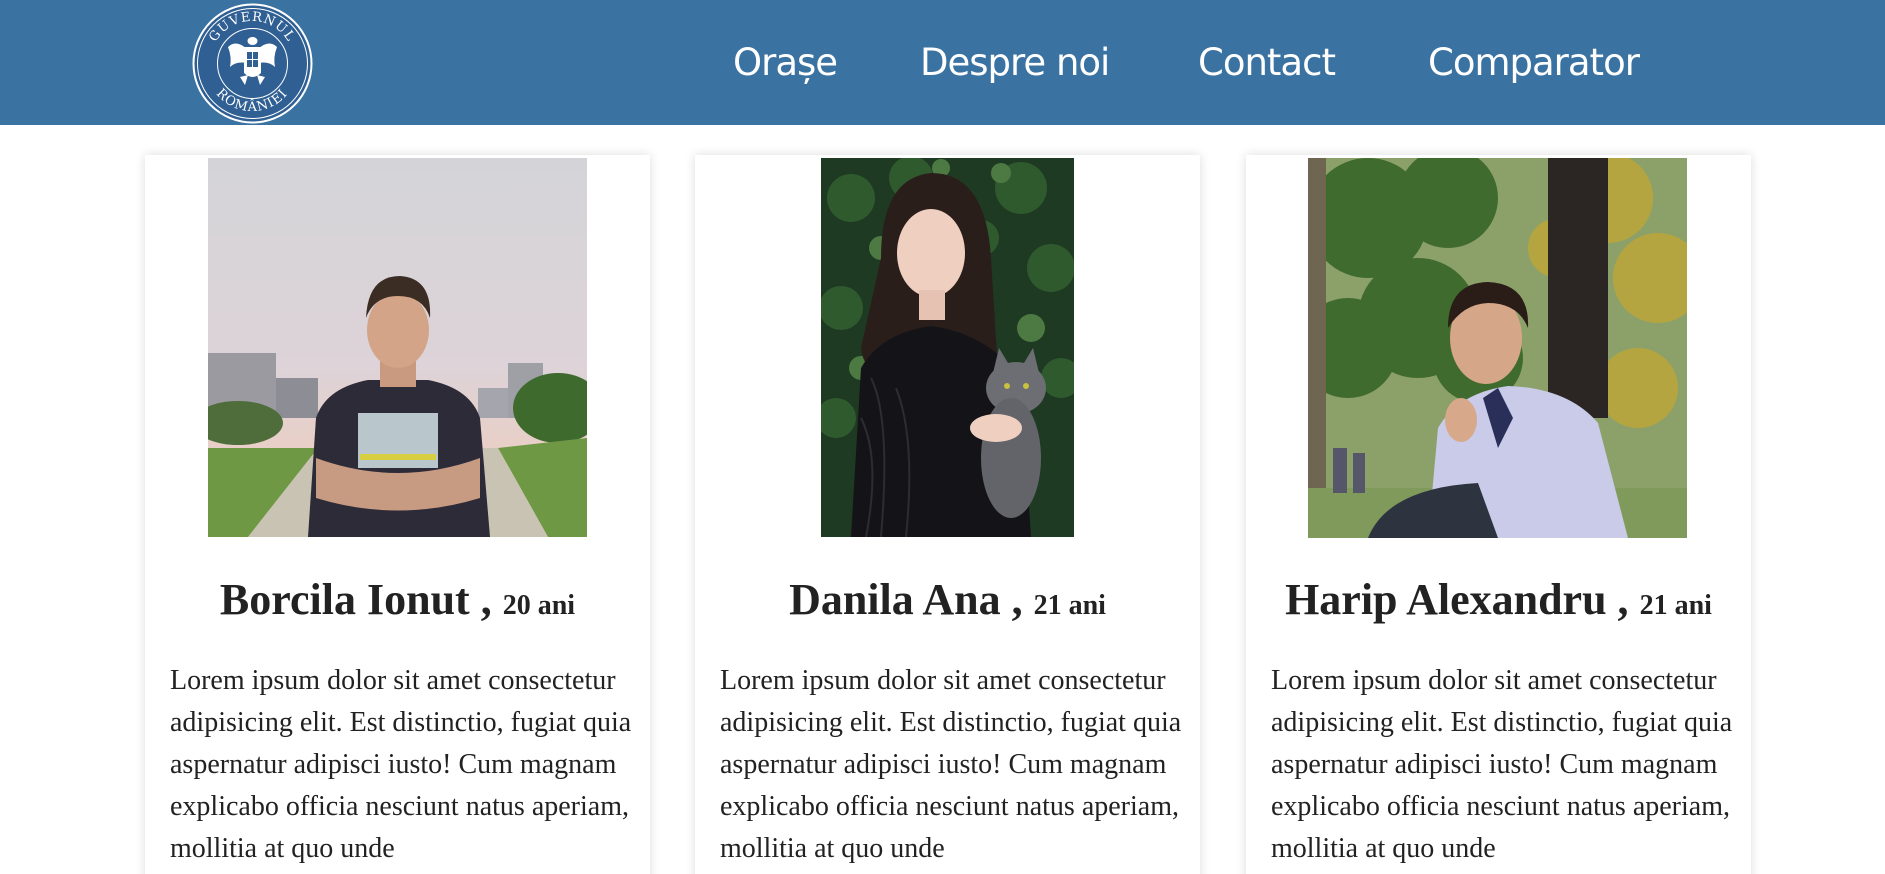 Image resolution: width=1885 pixels, height=874 pixels. I want to click on nav-link-orase: Orașe, so click(785, 62).